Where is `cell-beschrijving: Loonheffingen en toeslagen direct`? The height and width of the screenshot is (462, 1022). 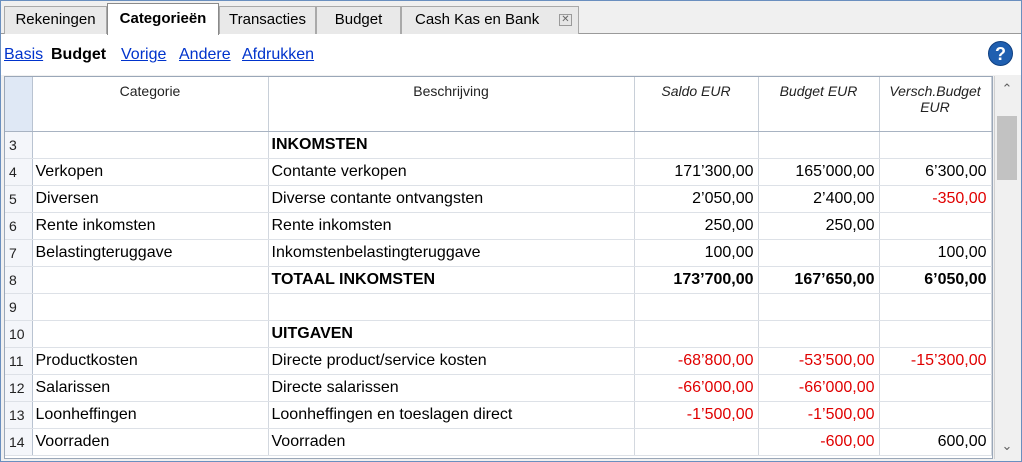 cell-beschrijving: Loonheffingen en toeslagen direct is located at coordinates (451, 415).